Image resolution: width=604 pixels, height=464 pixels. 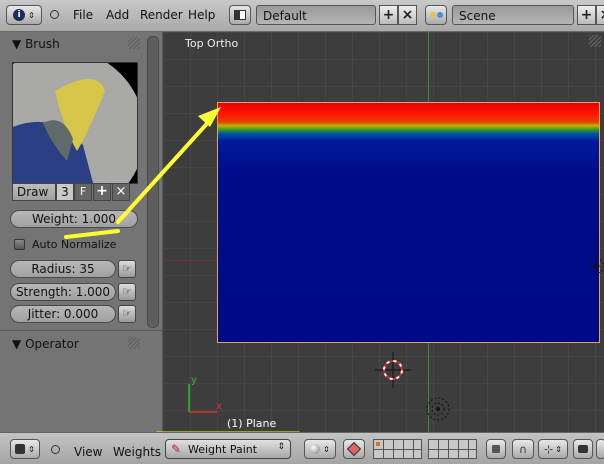 I want to click on mode-selector: ✎ Weight Paint ⇕, so click(x=228, y=449).